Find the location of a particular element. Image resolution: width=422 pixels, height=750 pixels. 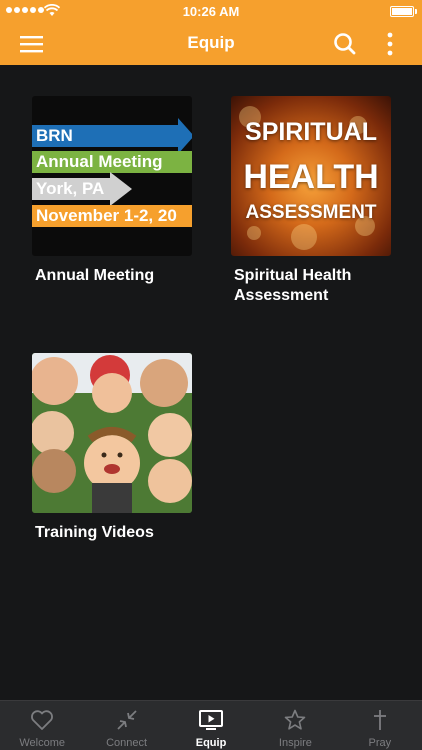

tab-pray: Pray is located at coordinates (380, 725).